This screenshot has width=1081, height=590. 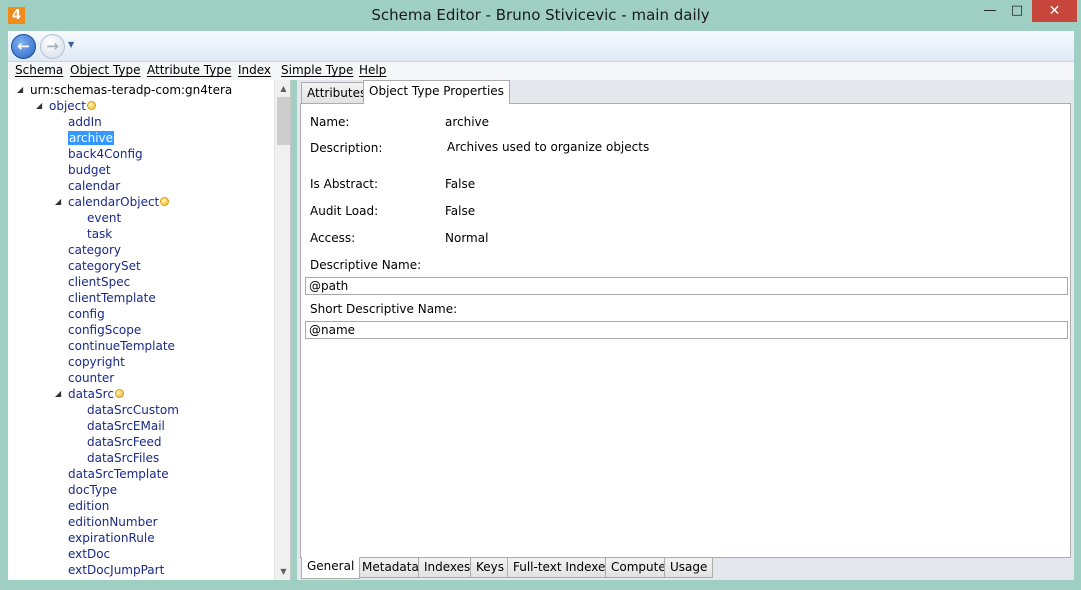 I want to click on back-arrow-icon: ←, so click(x=23, y=46).